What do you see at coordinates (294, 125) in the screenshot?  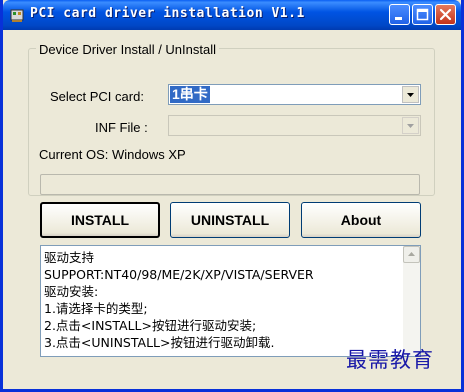 I see `inf-file-select` at bounding box center [294, 125].